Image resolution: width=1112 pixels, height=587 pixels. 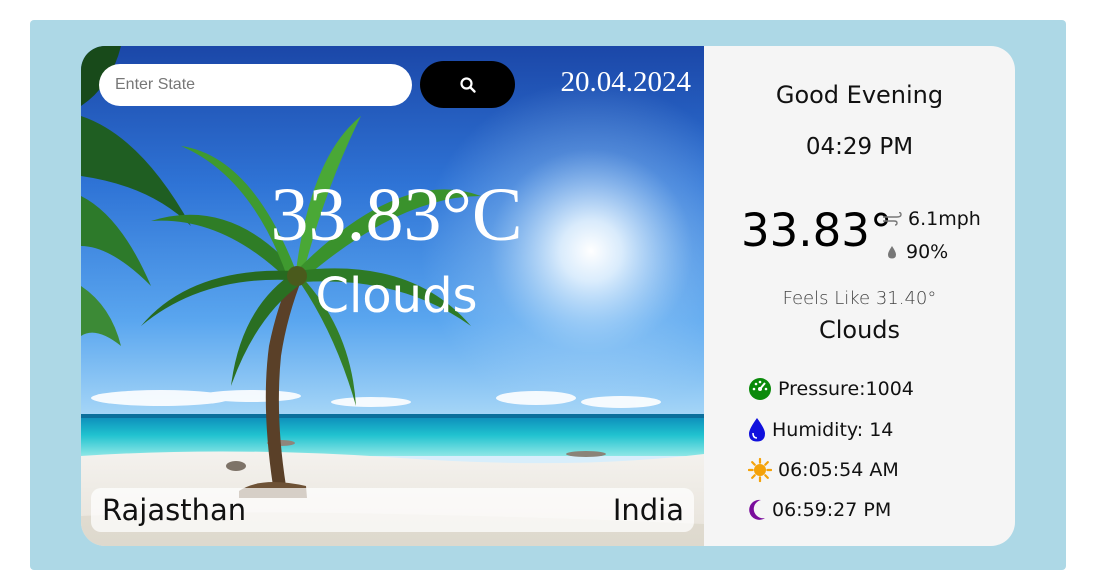 I want to click on wind-speed: 6.1mph, so click(x=944, y=219).